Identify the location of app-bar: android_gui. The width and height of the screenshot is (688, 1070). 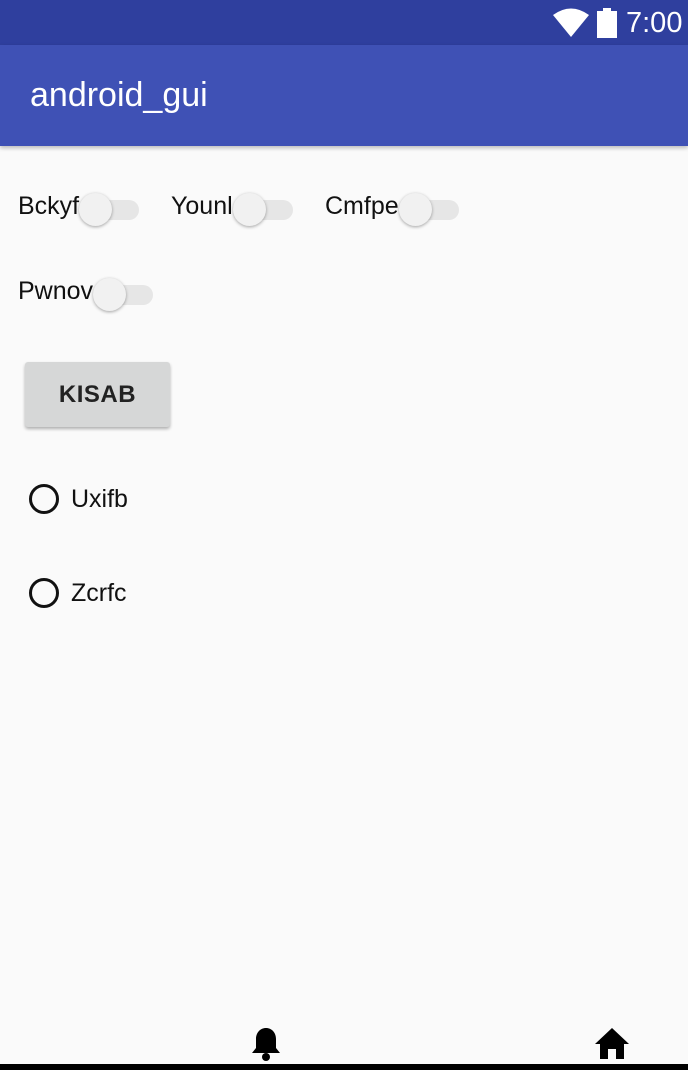
(344, 95).